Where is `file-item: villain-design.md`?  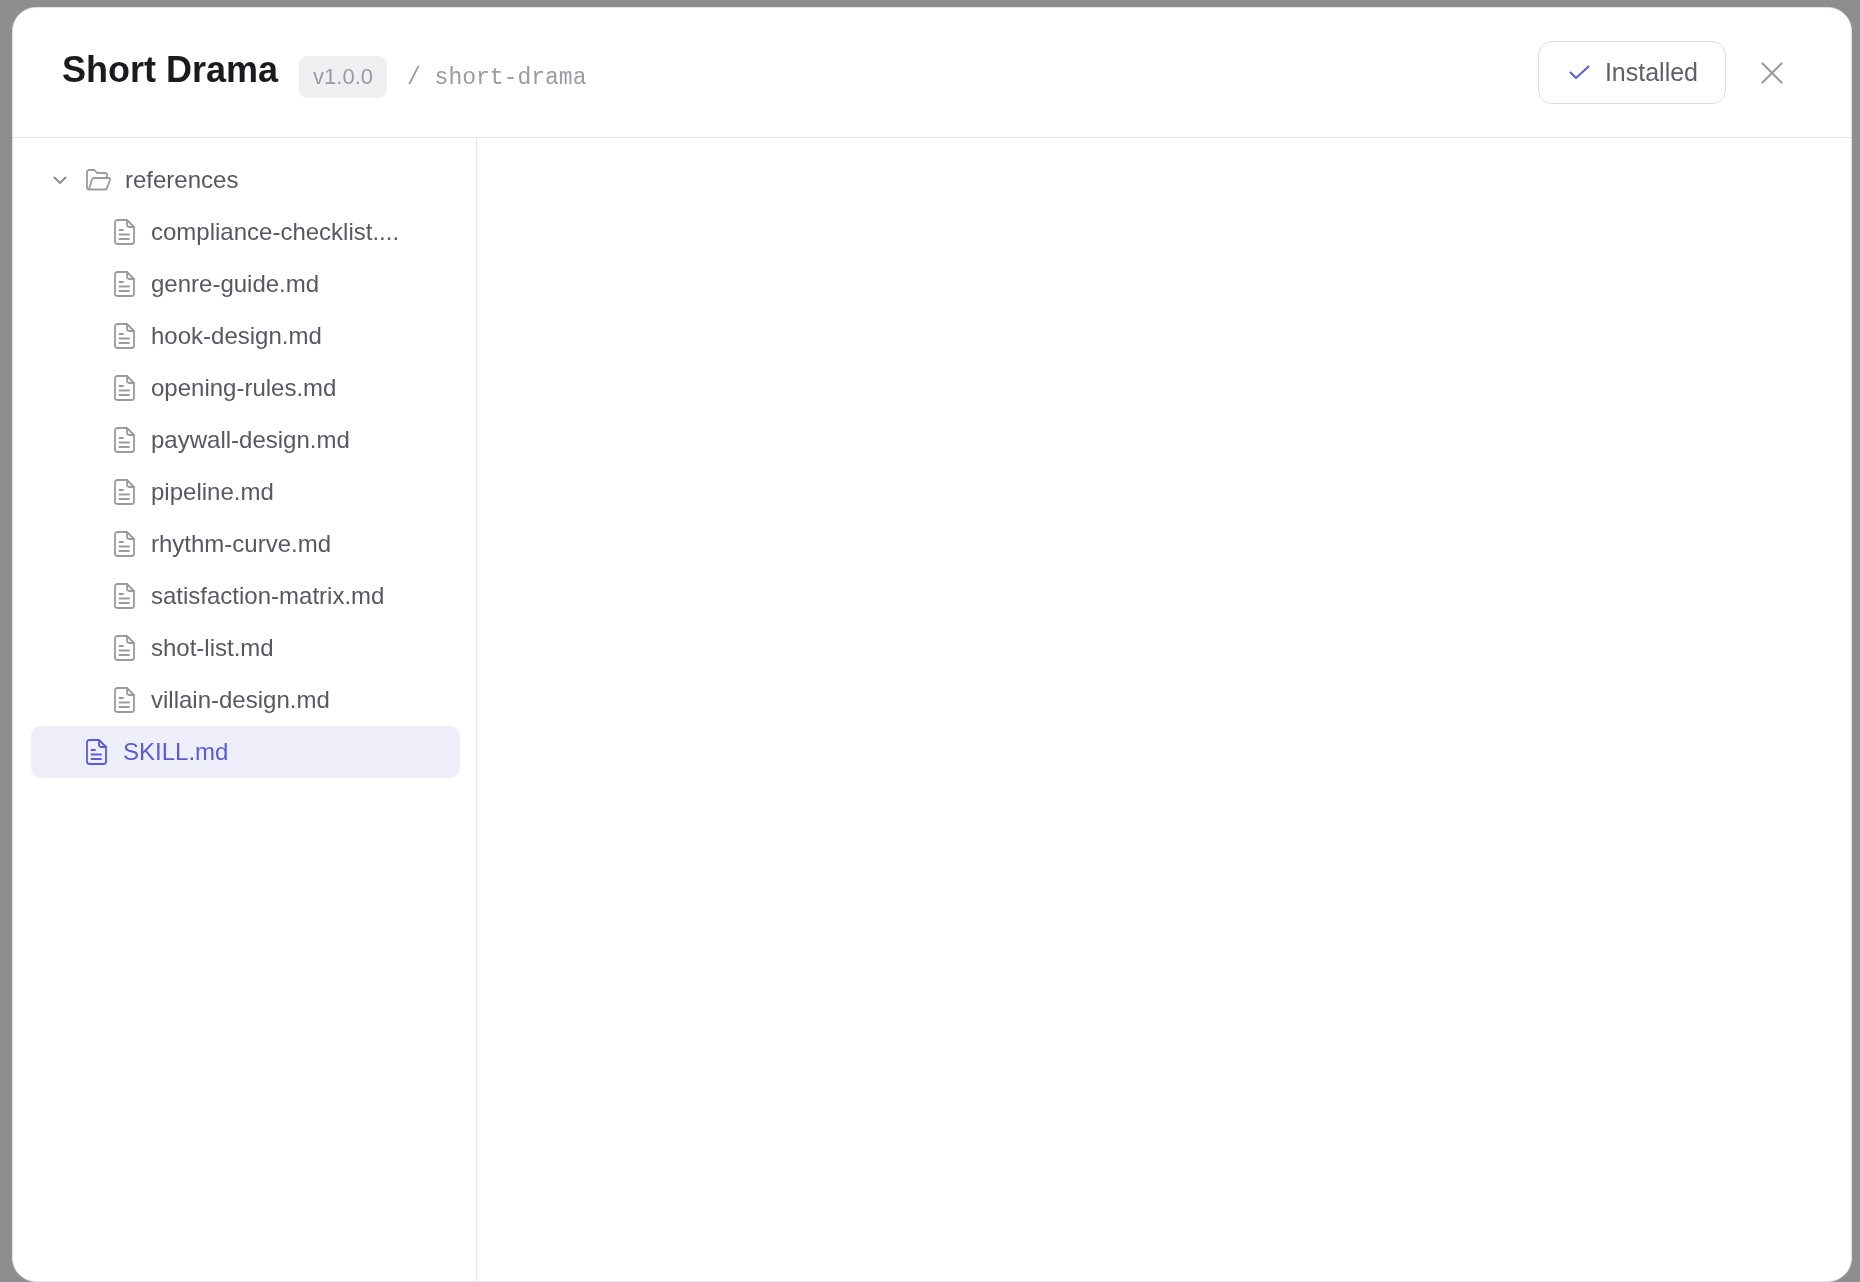 file-item: villain-design.md is located at coordinates (245, 700).